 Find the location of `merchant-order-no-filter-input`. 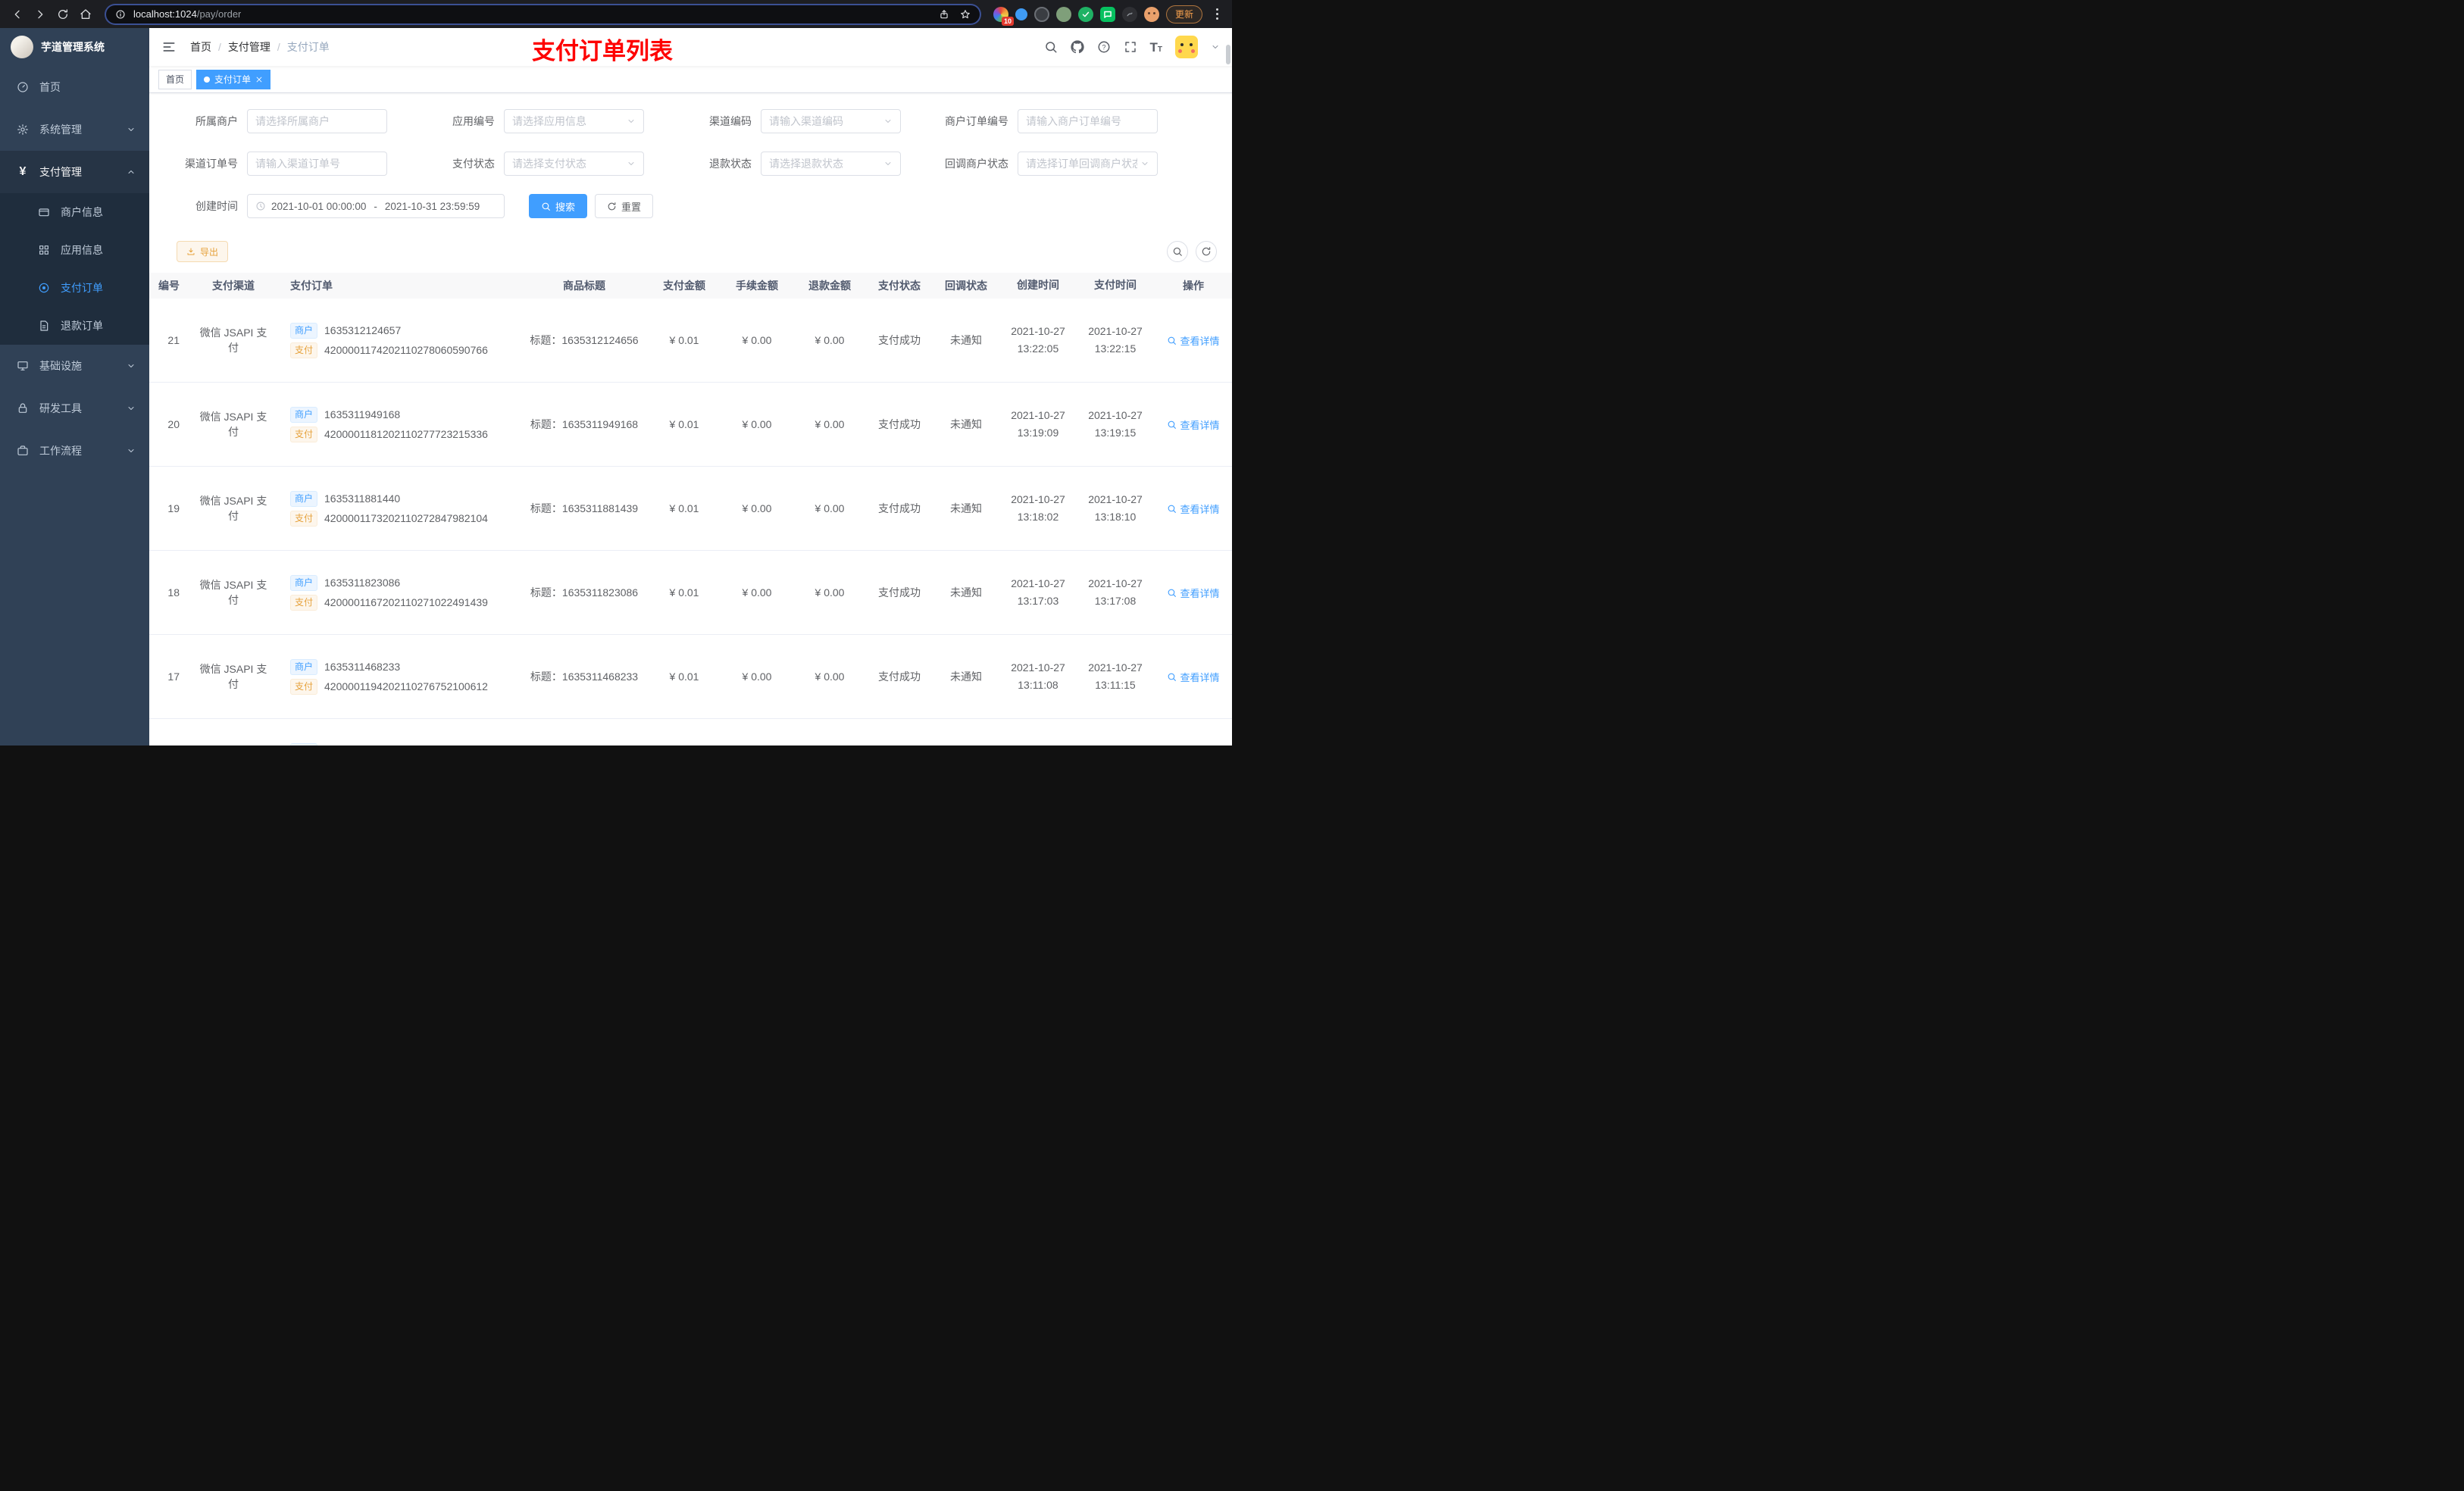

merchant-order-no-filter-input is located at coordinates (1087, 121).